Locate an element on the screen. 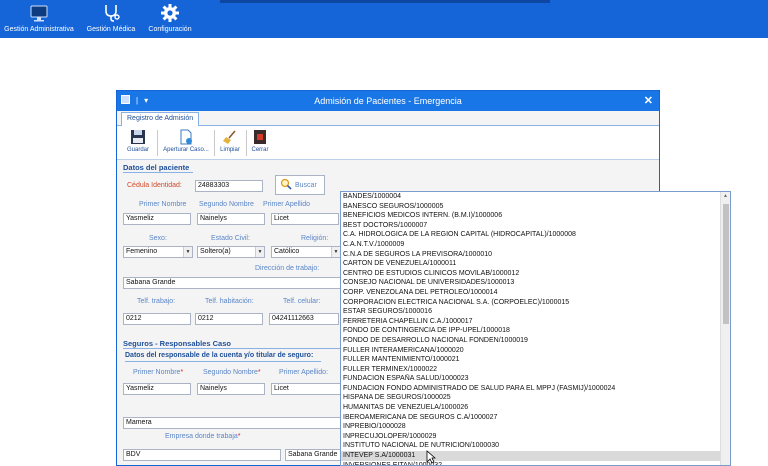 The height and width of the screenshot is (466, 768). address-label: Dirección de trabajo: is located at coordinates (287, 268).